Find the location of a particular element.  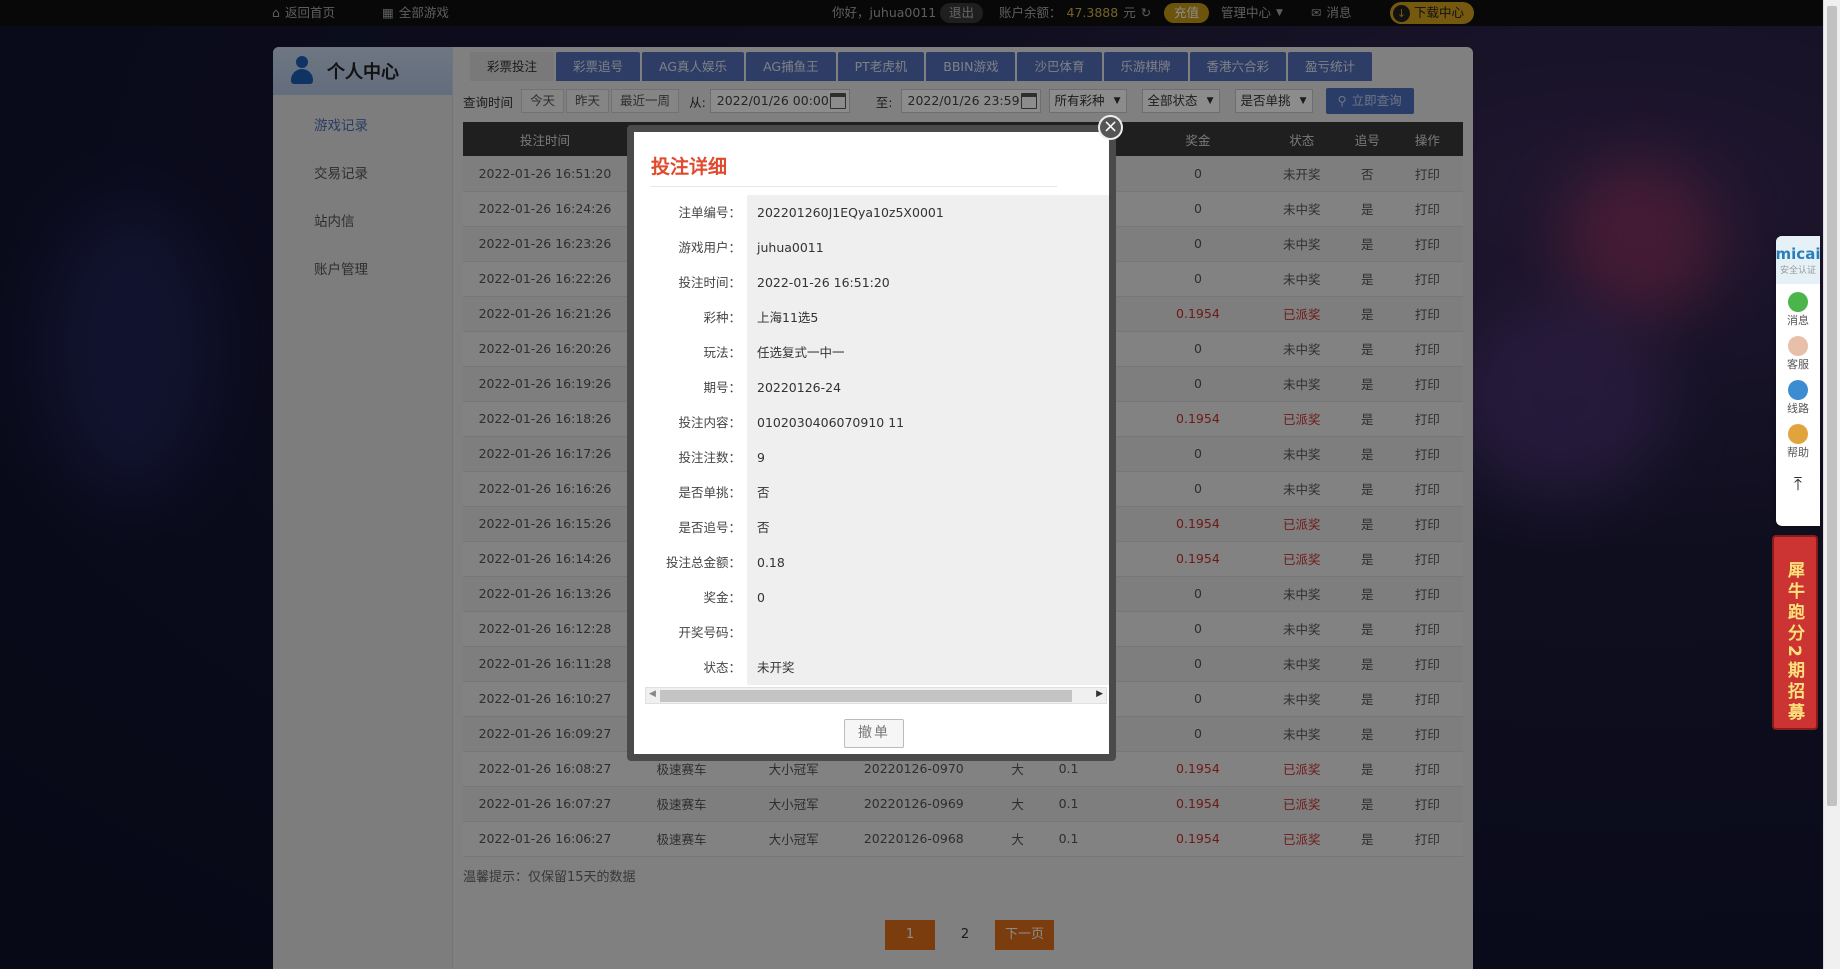

page-scrollbar is located at coordinates (1831, 484).